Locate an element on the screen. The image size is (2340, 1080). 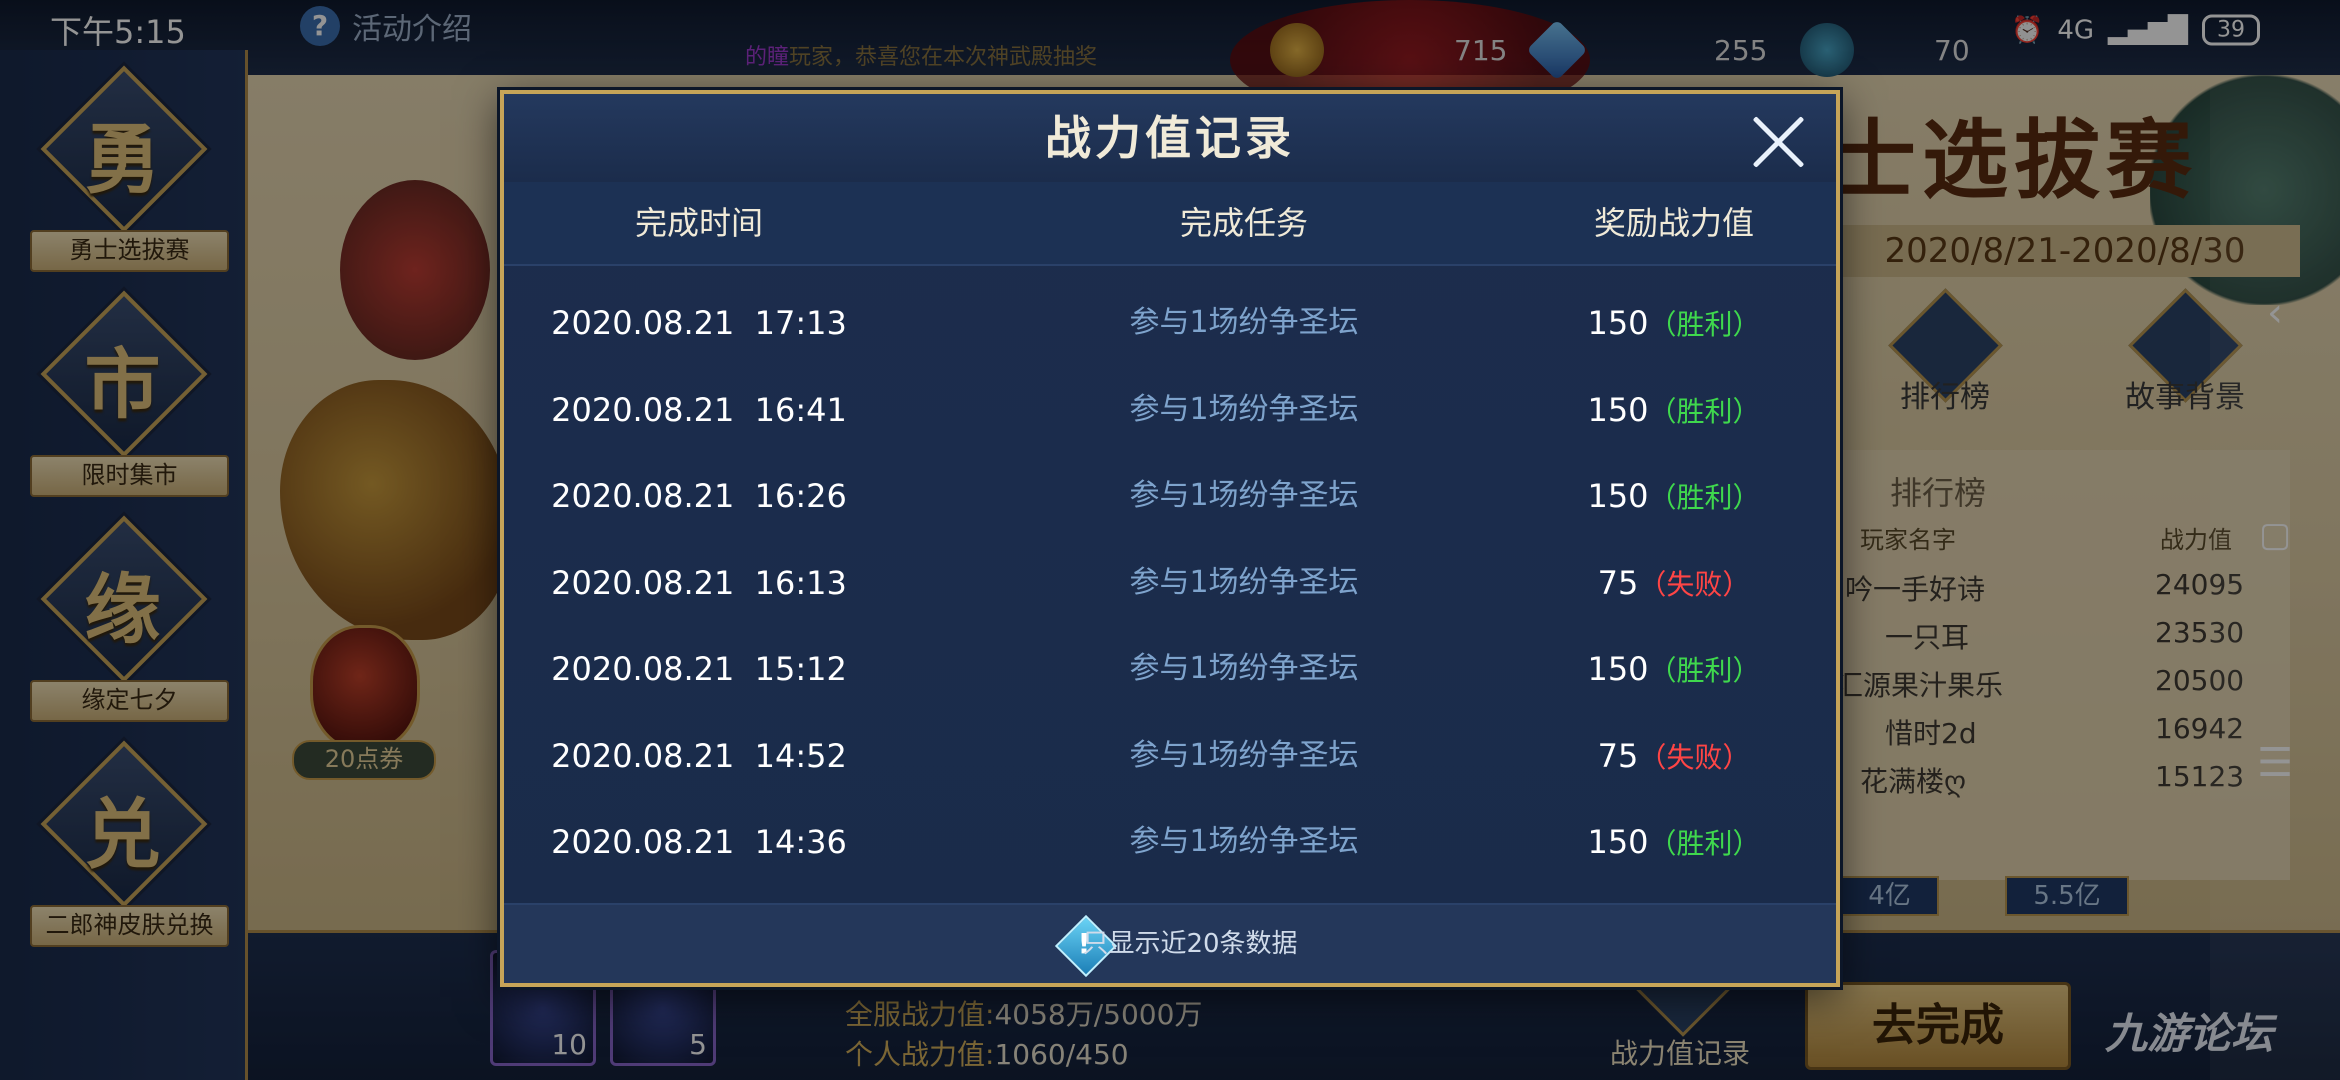
record-row: 2020.08.21 16:41 参与1场纷争圣坛 150（胜利） is located at coordinates (1170, 410).